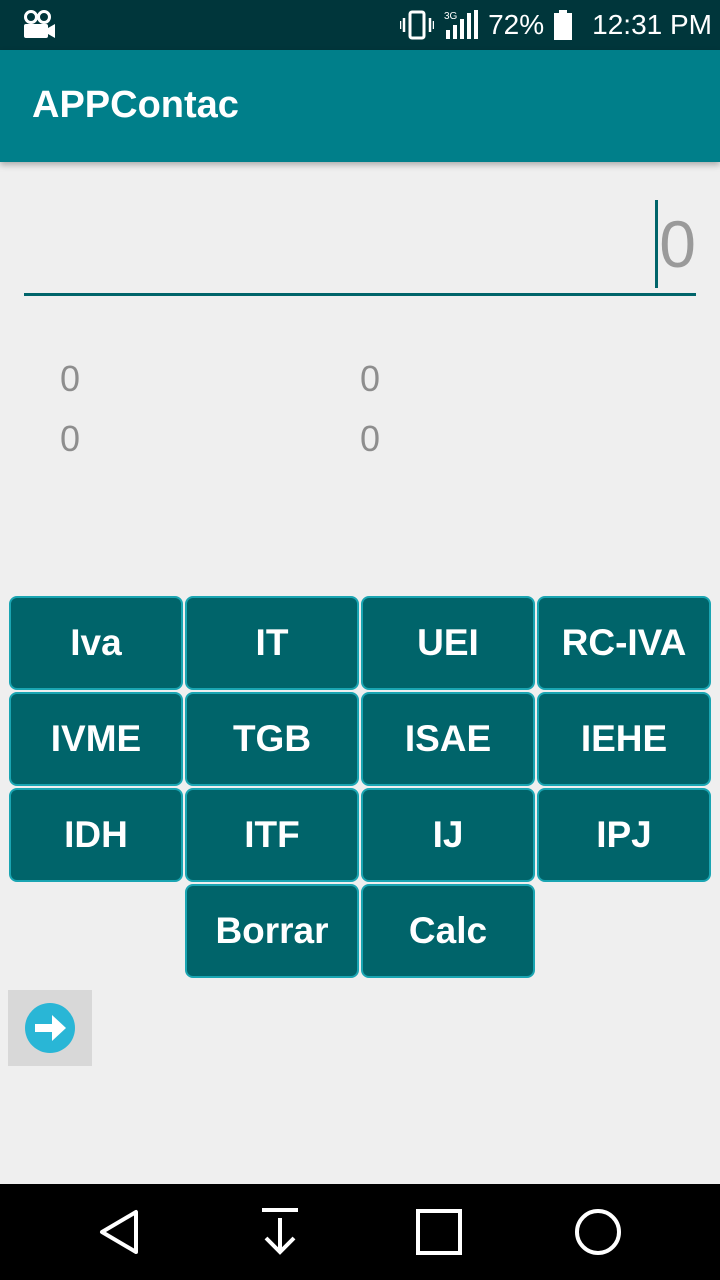 The width and height of the screenshot is (720, 1280). What do you see at coordinates (448, 739) in the screenshot?
I see `isae-button: ISAE` at bounding box center [448, 739].